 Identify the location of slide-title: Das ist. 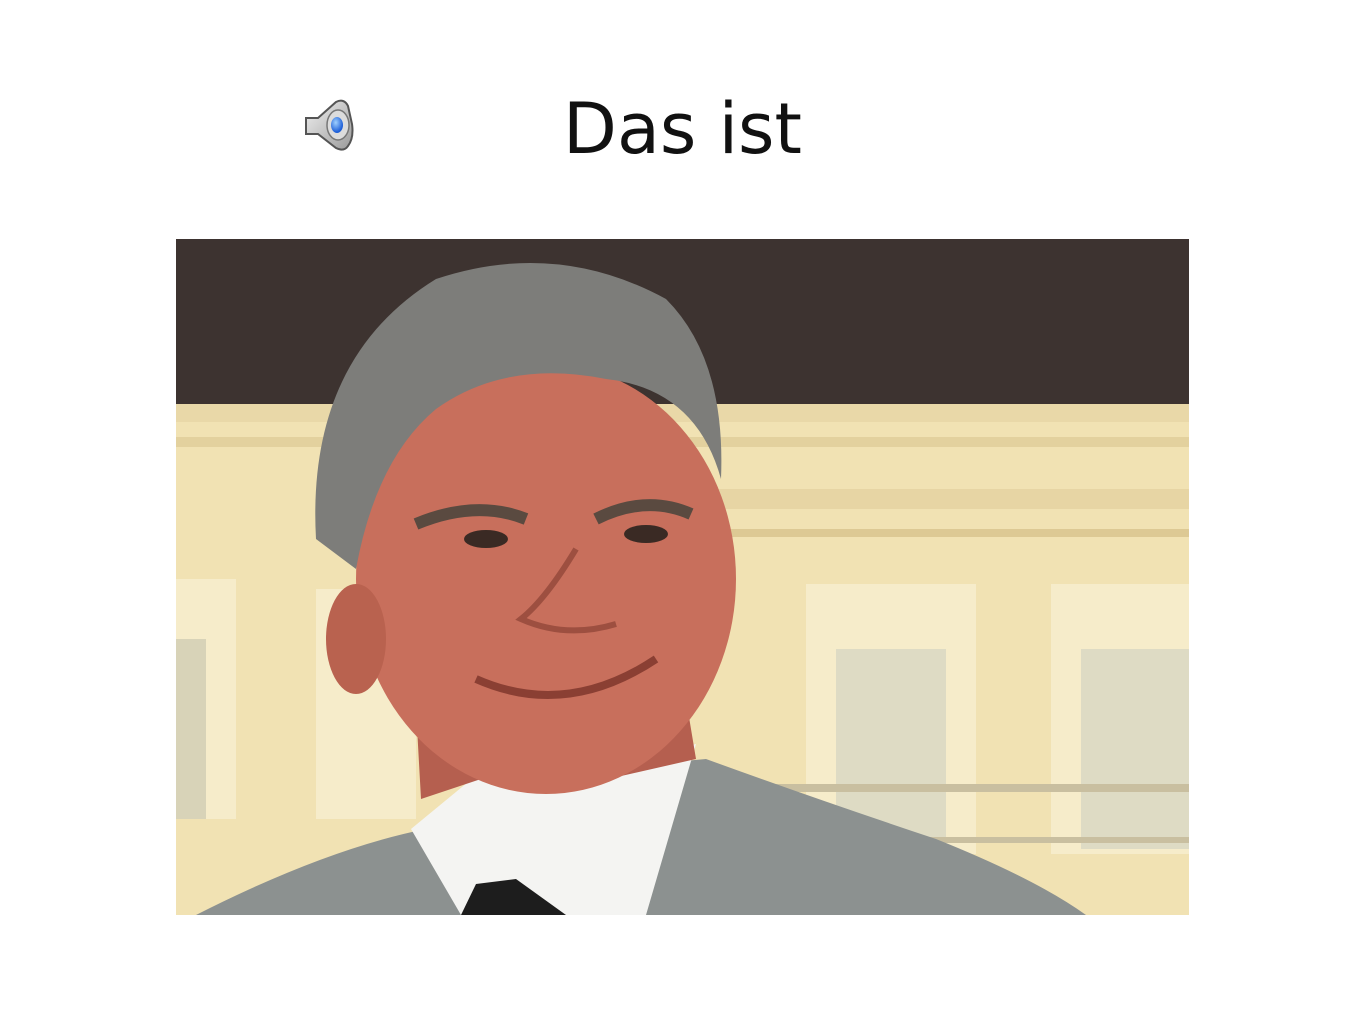
(682, 129).